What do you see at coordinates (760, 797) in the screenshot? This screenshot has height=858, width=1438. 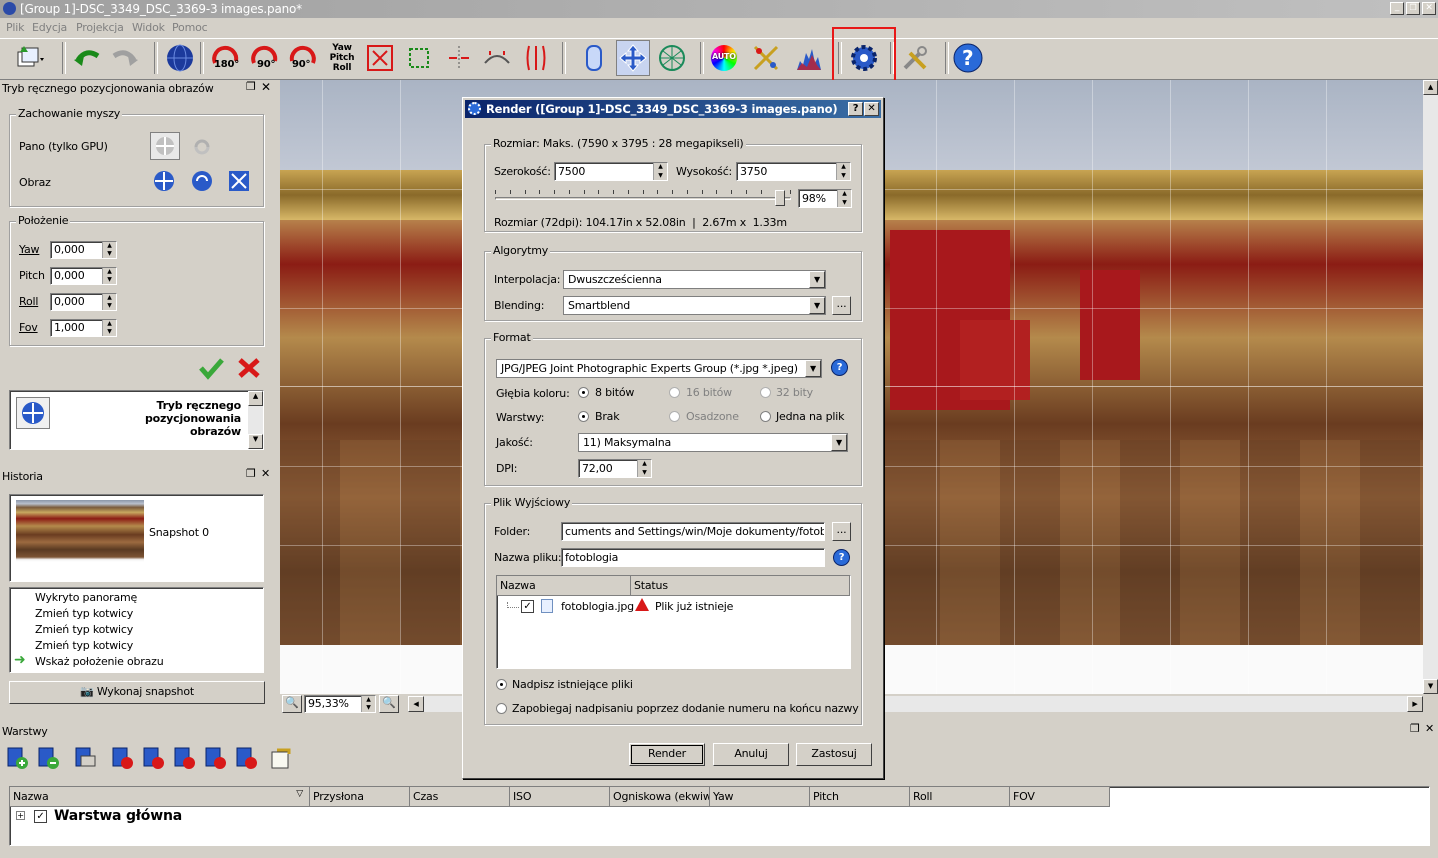 I see `col-yaw: Yaw` at bounding box center [760, 797].